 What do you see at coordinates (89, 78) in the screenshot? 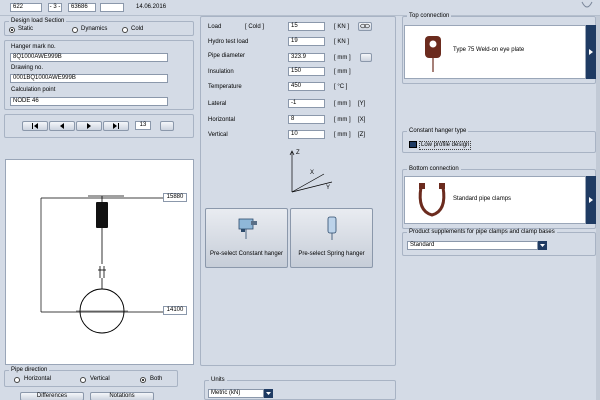
I see `drawing-no-input: 0001BQ1000AWE999B` at bounding box center [89, 78].